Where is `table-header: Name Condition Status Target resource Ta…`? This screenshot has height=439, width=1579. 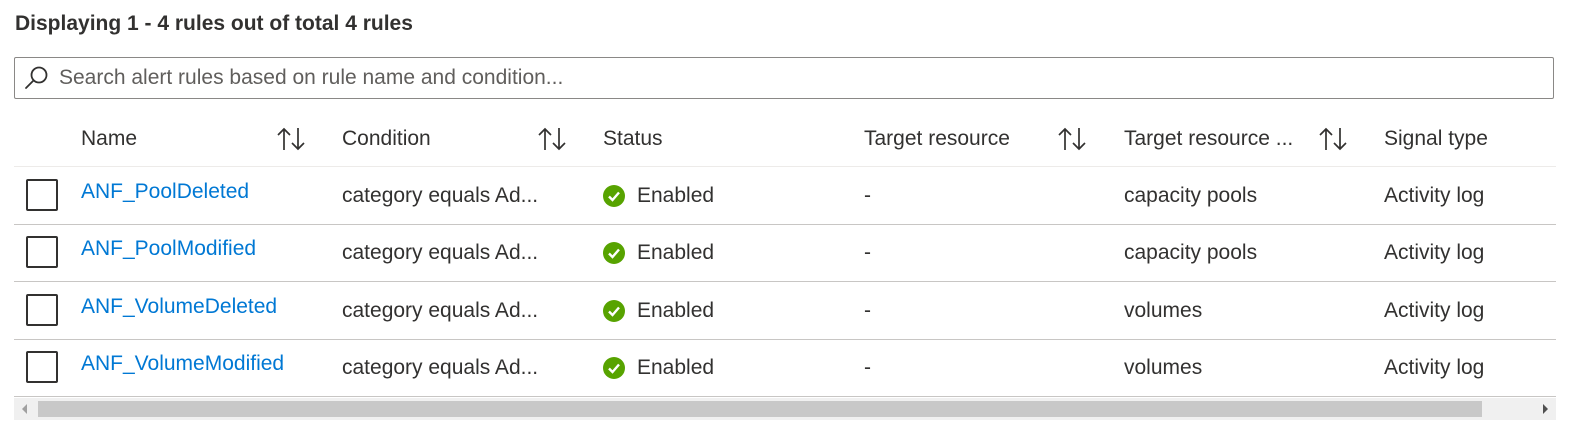
table-header: Name Condition Status Target resource Ta… is located at coordinates (785, 139).